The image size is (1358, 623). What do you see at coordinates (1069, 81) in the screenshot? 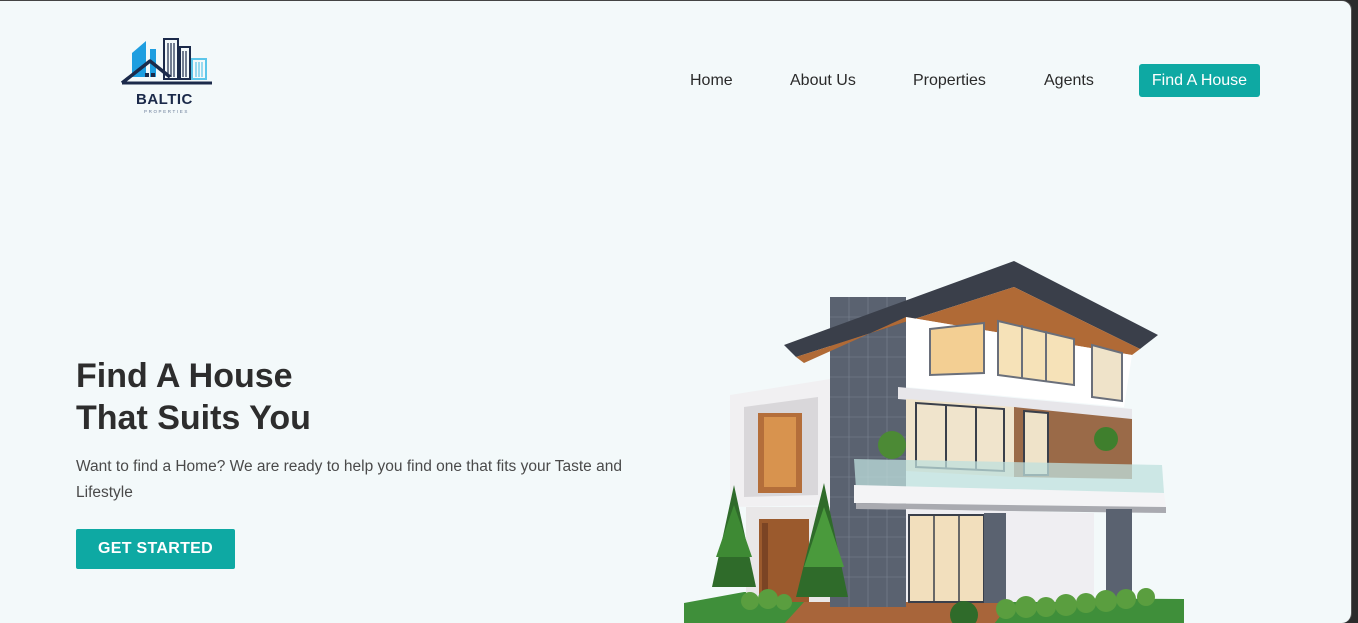
I see `nav-agents: Agents` at bounding box center [1069, 81].